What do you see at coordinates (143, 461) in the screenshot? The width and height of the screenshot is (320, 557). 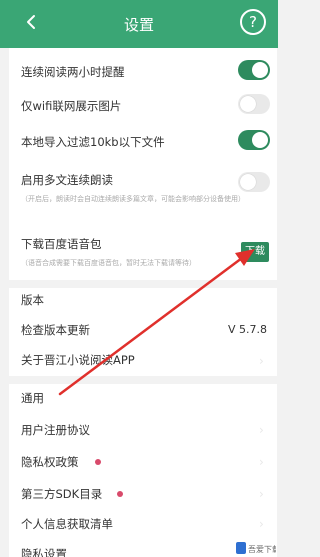 I see `privacy-policy-row: 隐私权政策 ›` at bounding box center [143, 461].